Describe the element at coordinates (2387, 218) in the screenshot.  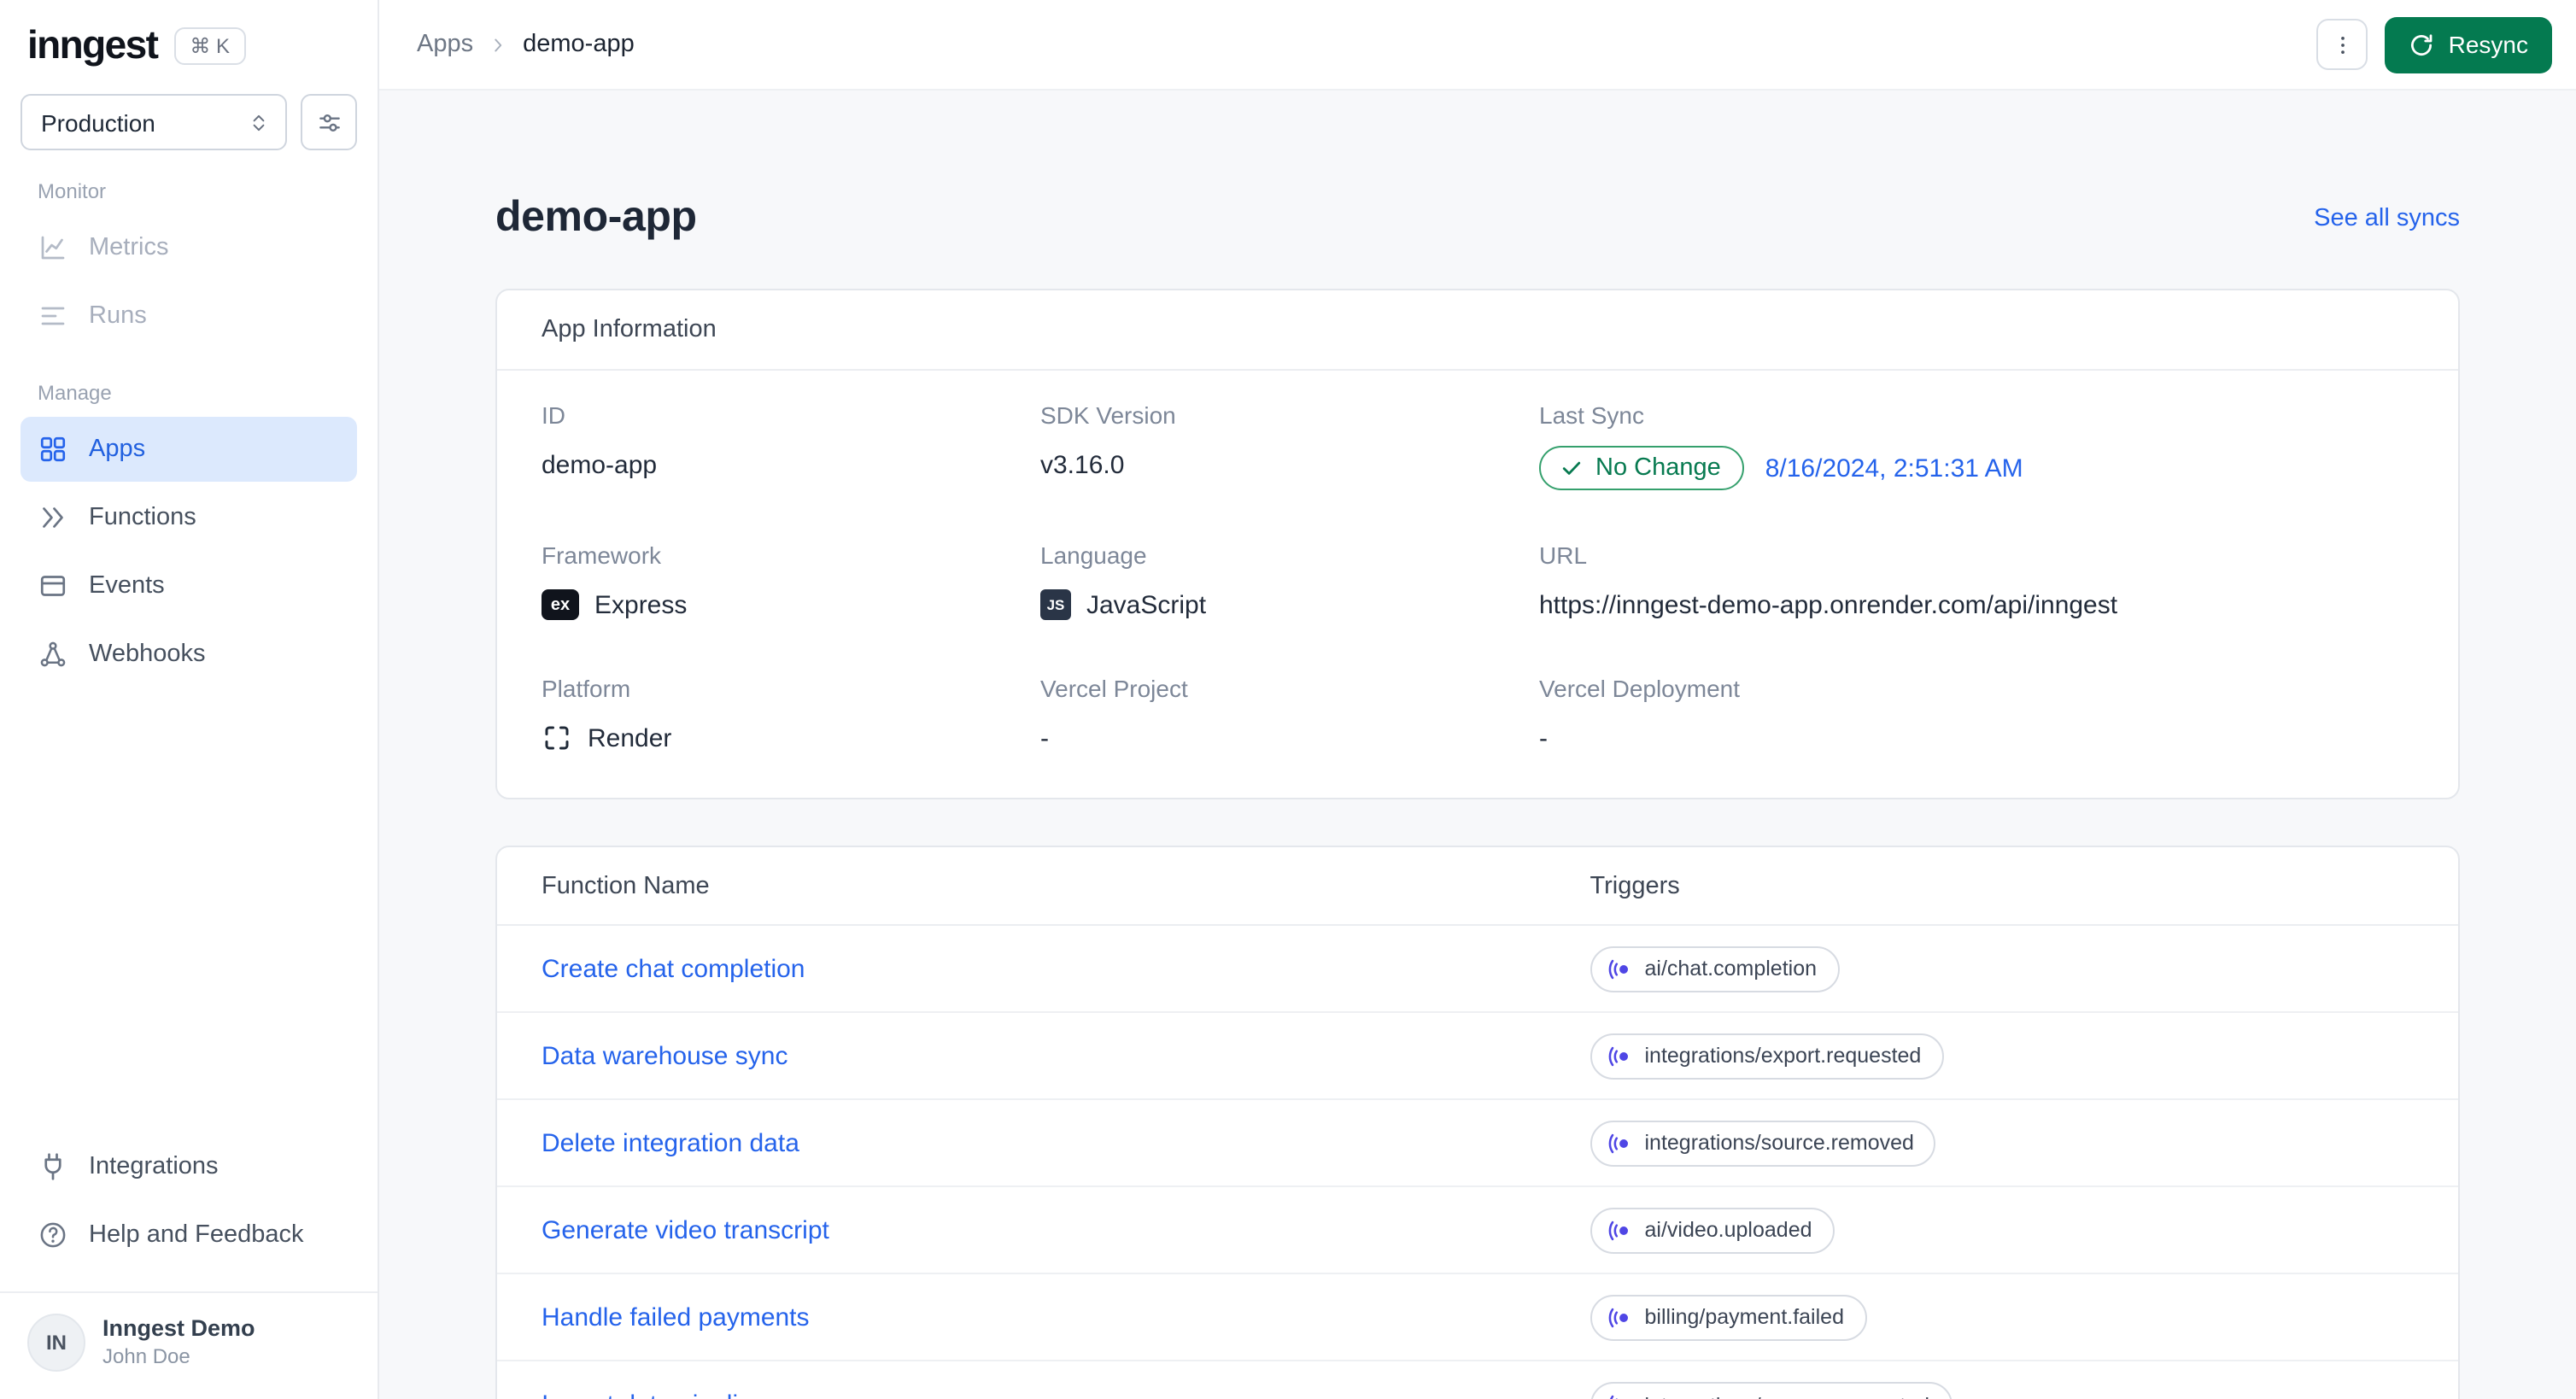
I see `see-all-syncs-link: See all syncs` at that location.